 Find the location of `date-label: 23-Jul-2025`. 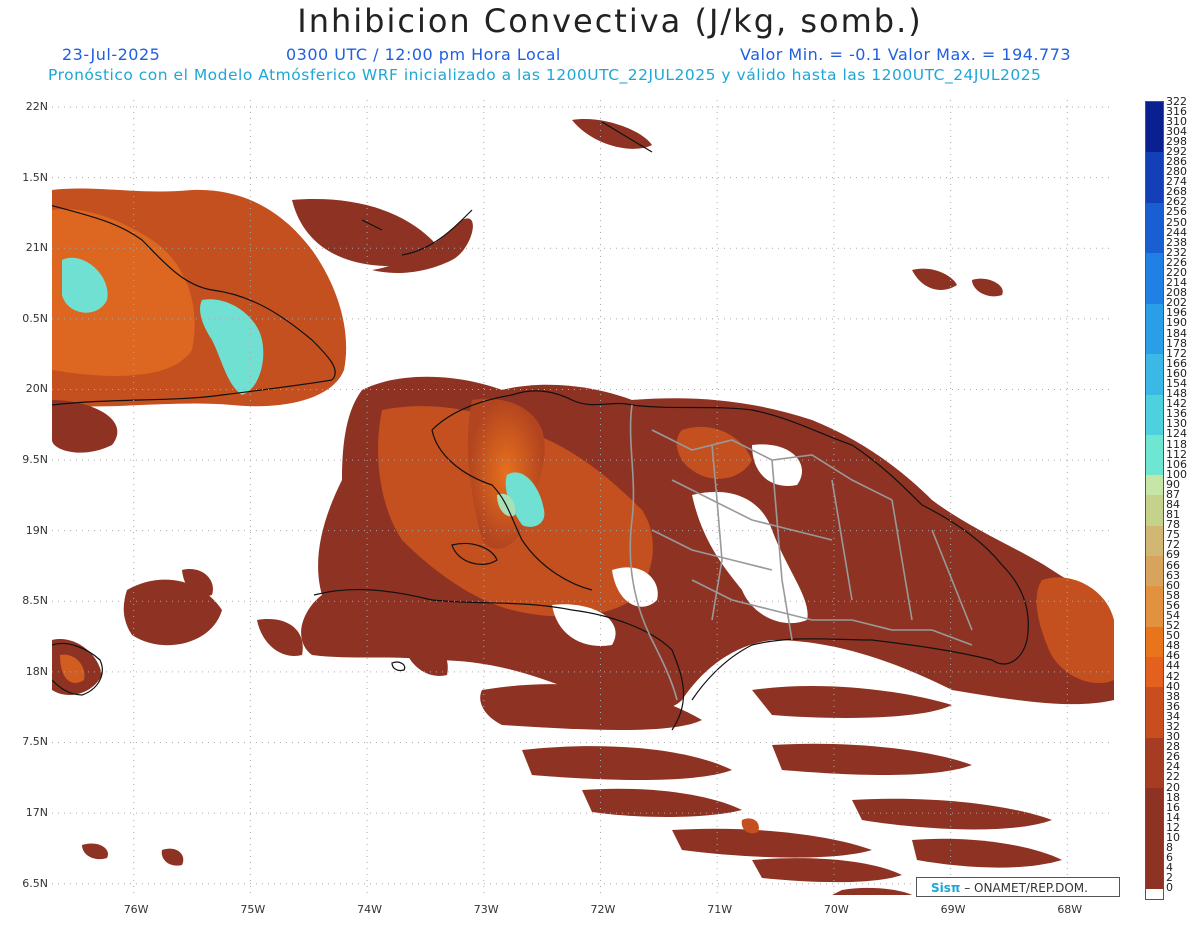

date-label: 23-Jul-2025 is located at coordinates (111, 54).